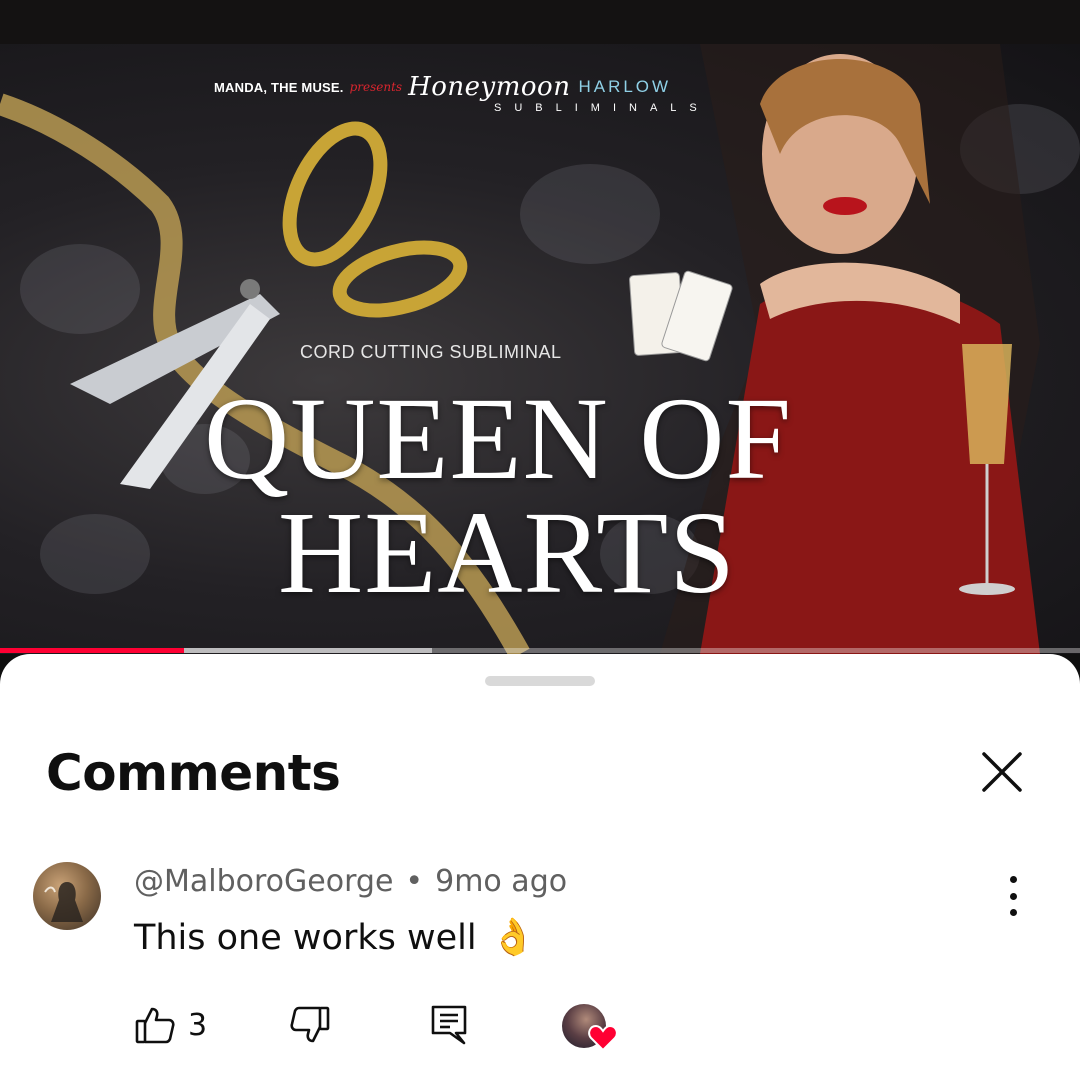 The height and width of the screenshot is (1080, 1080). What do you see at coordinates (625, 86) in the screenshot?
I see `logo-word: HARLOW` at bounding box center [625, 86].